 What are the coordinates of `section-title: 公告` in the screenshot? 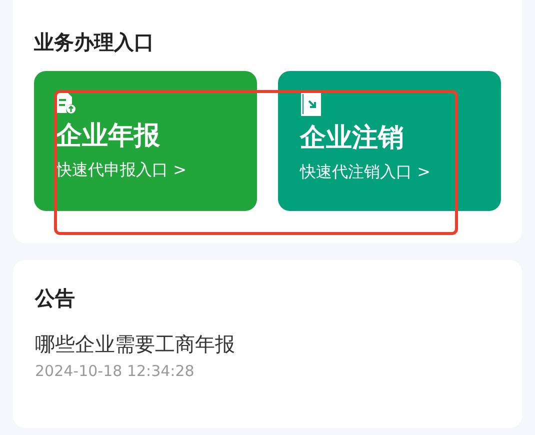 It's located at (55, 298).